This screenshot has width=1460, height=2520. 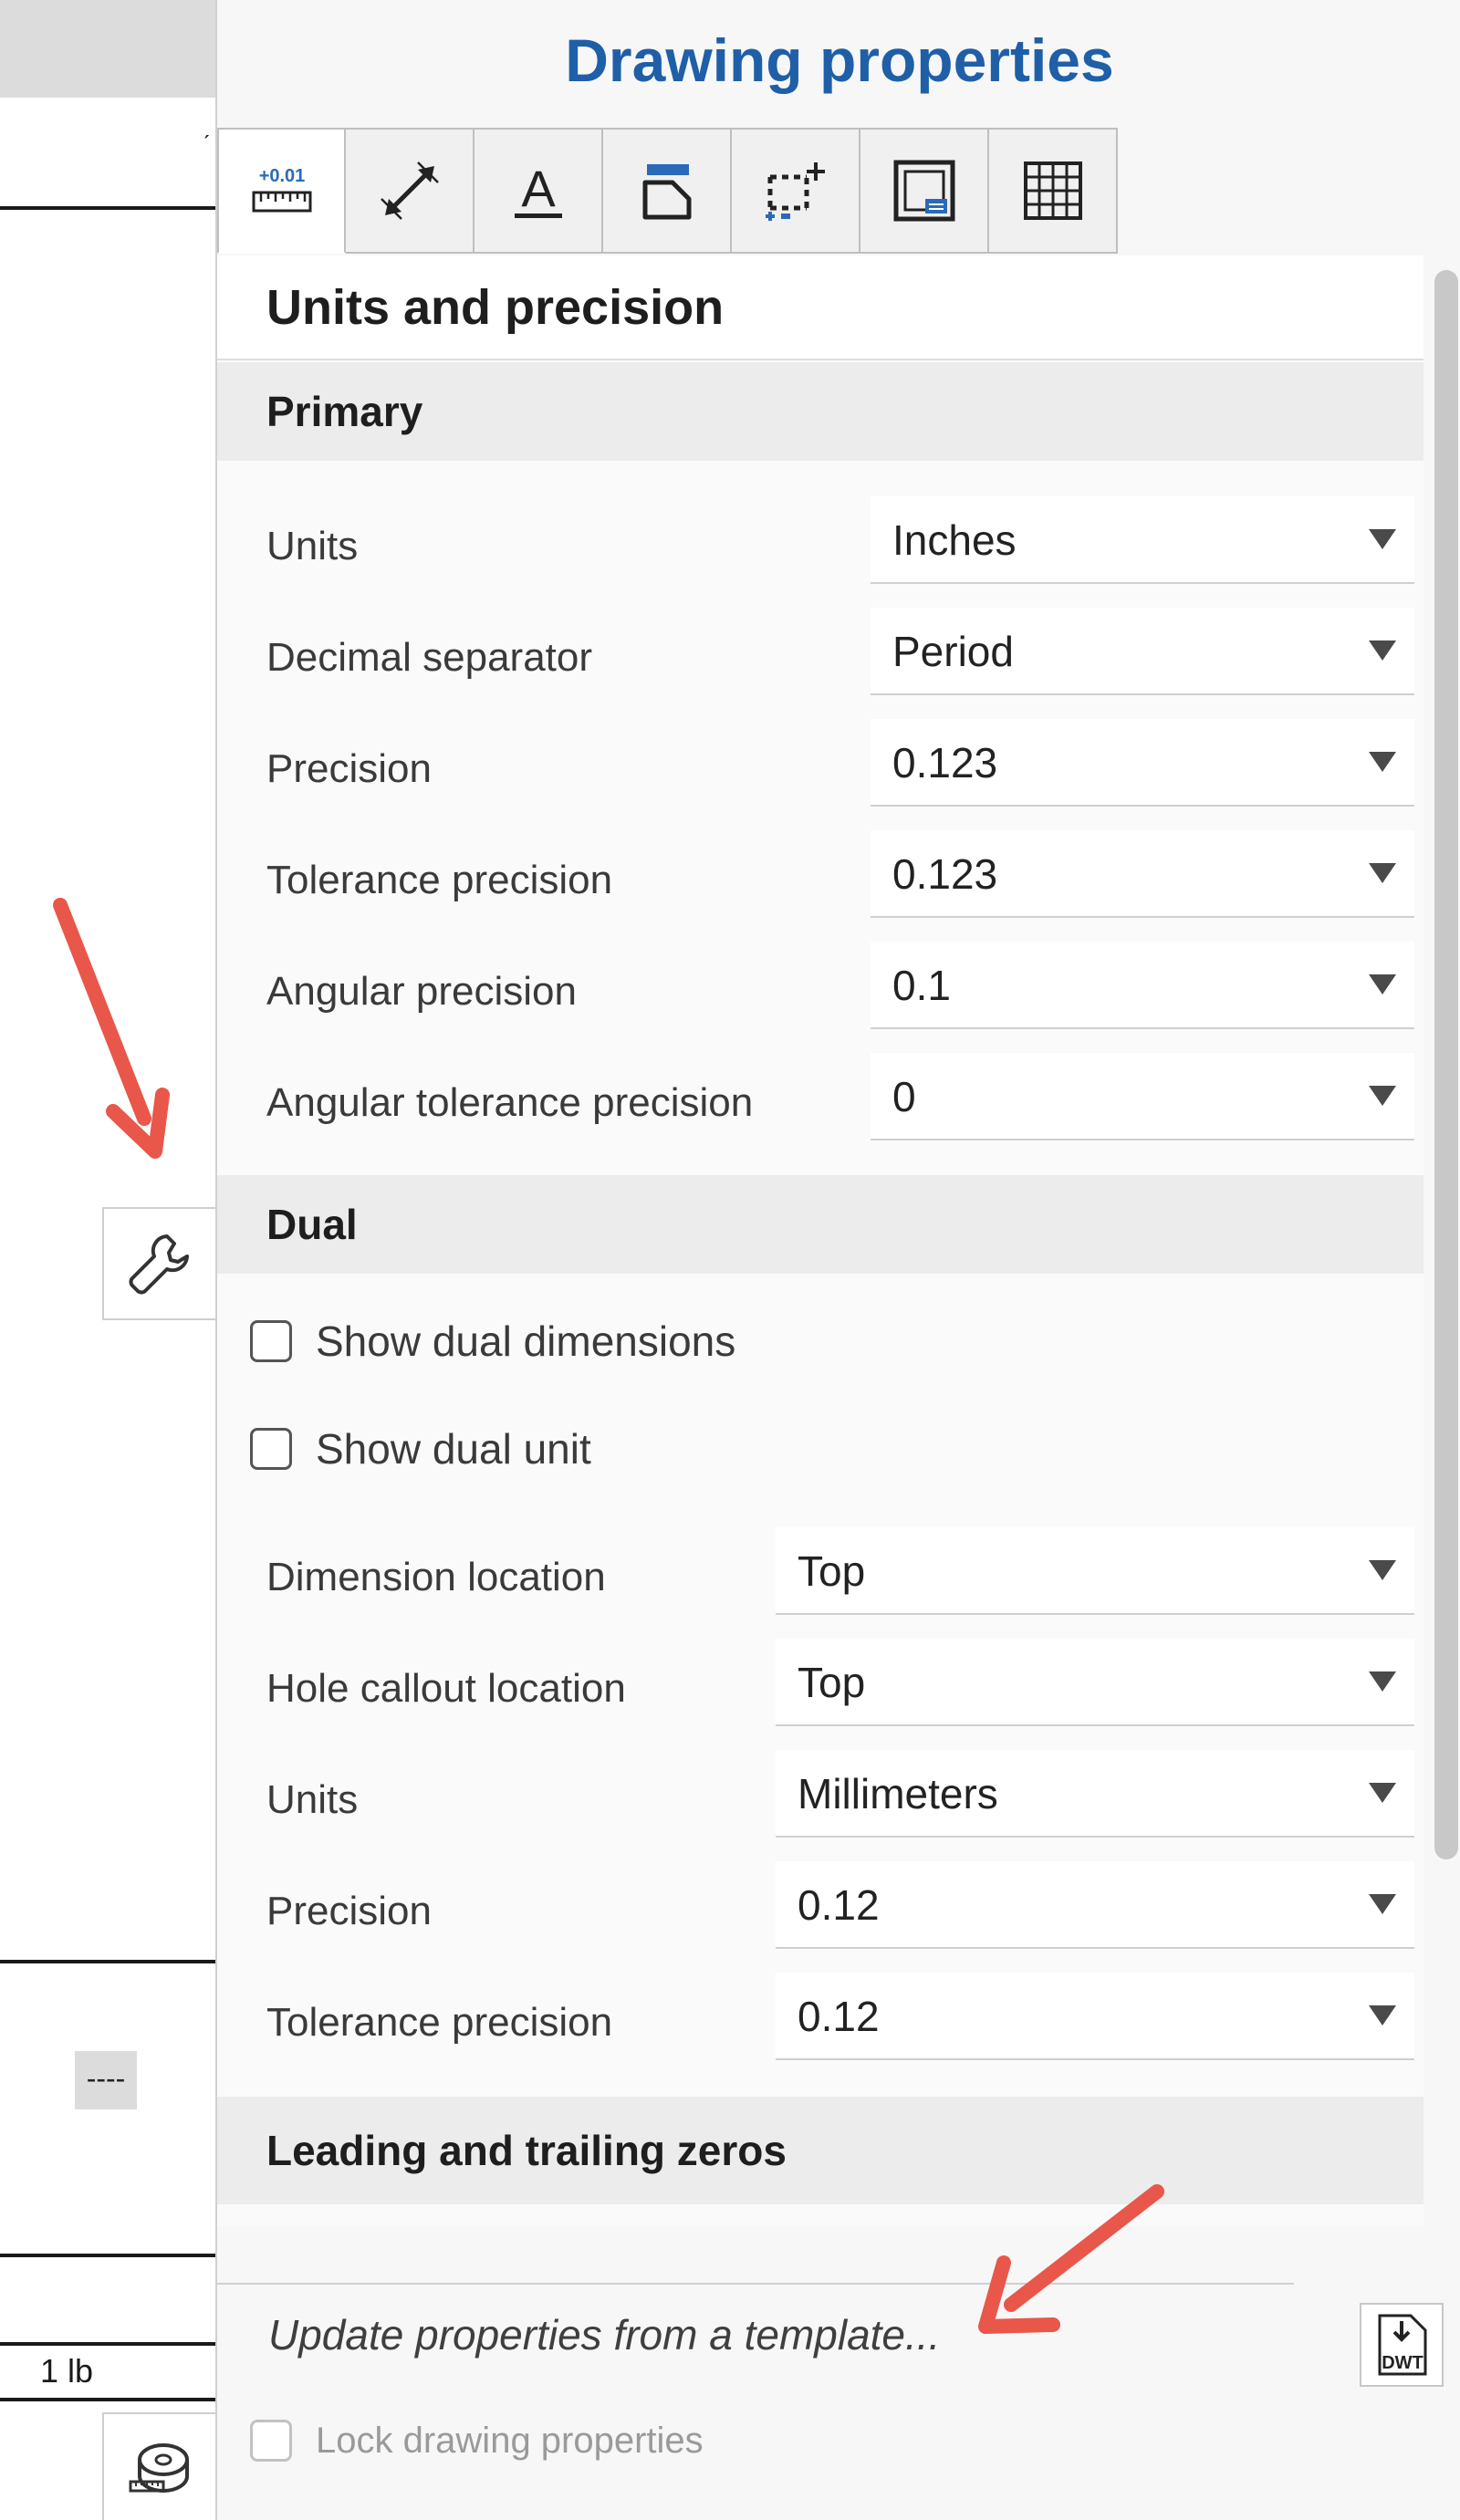 I want to click on canvas-top-band, so click(x=107, y=49).